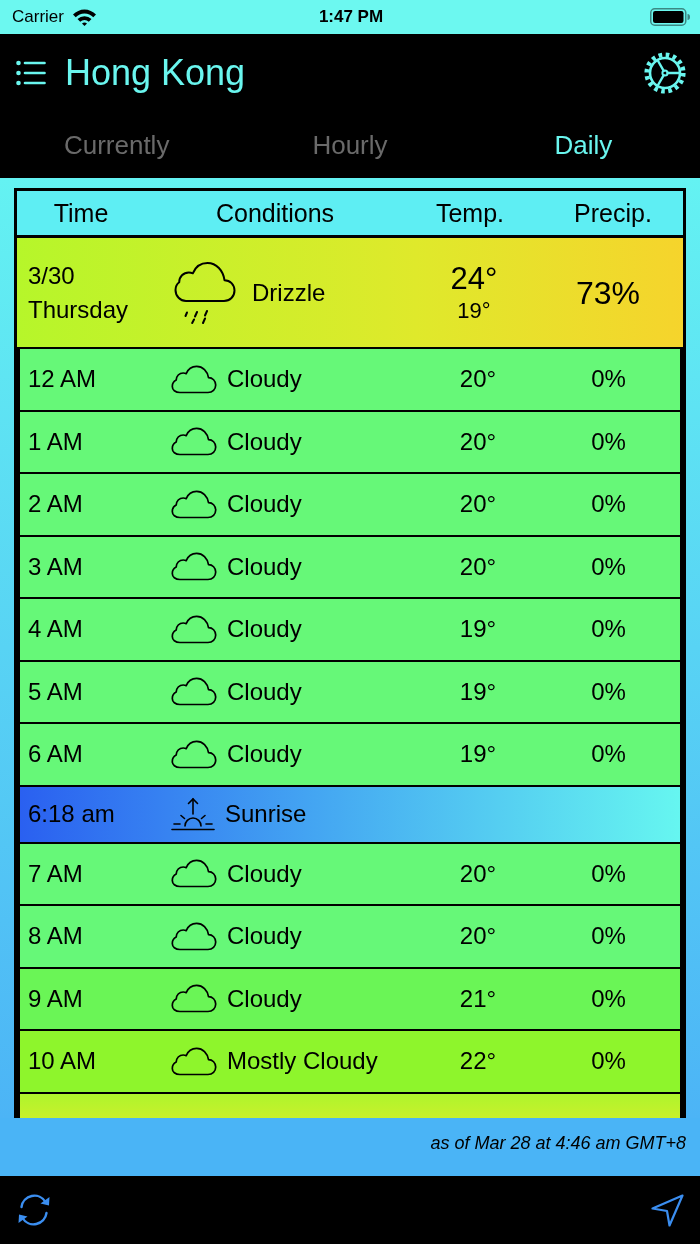 Image resolution: width=700 pixels, height=1244 pixels. Describe the element at coordinates (31, 73) in the screenshot. I see `menu-icon` at that location.